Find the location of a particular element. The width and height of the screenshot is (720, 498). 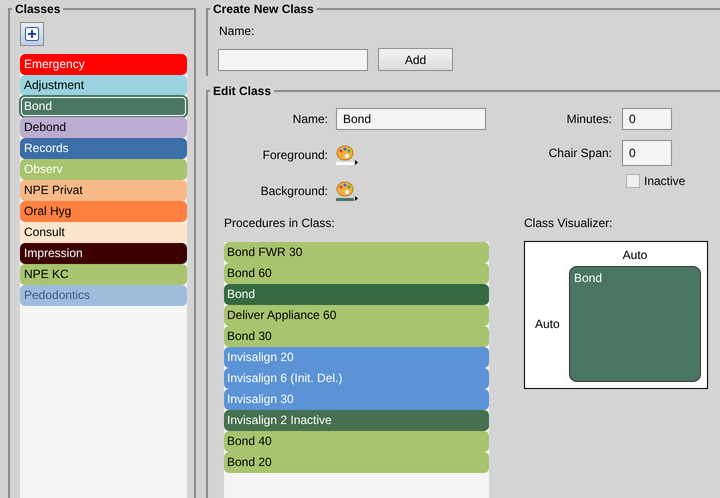

plus-icon is located at coordinates (32, 34).